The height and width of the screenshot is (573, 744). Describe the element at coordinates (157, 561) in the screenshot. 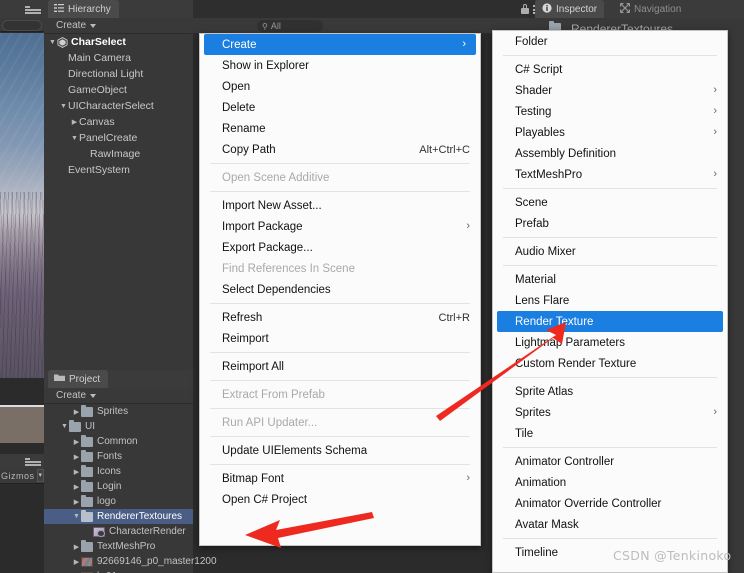

I see `project-item-label: 92669146_p0_master1200` at that location.